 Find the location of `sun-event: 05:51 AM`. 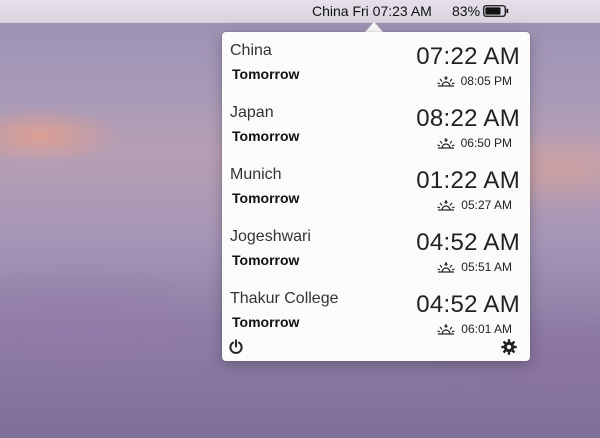

sun-event: 05:51 AM is located at coordinates (474, 267).